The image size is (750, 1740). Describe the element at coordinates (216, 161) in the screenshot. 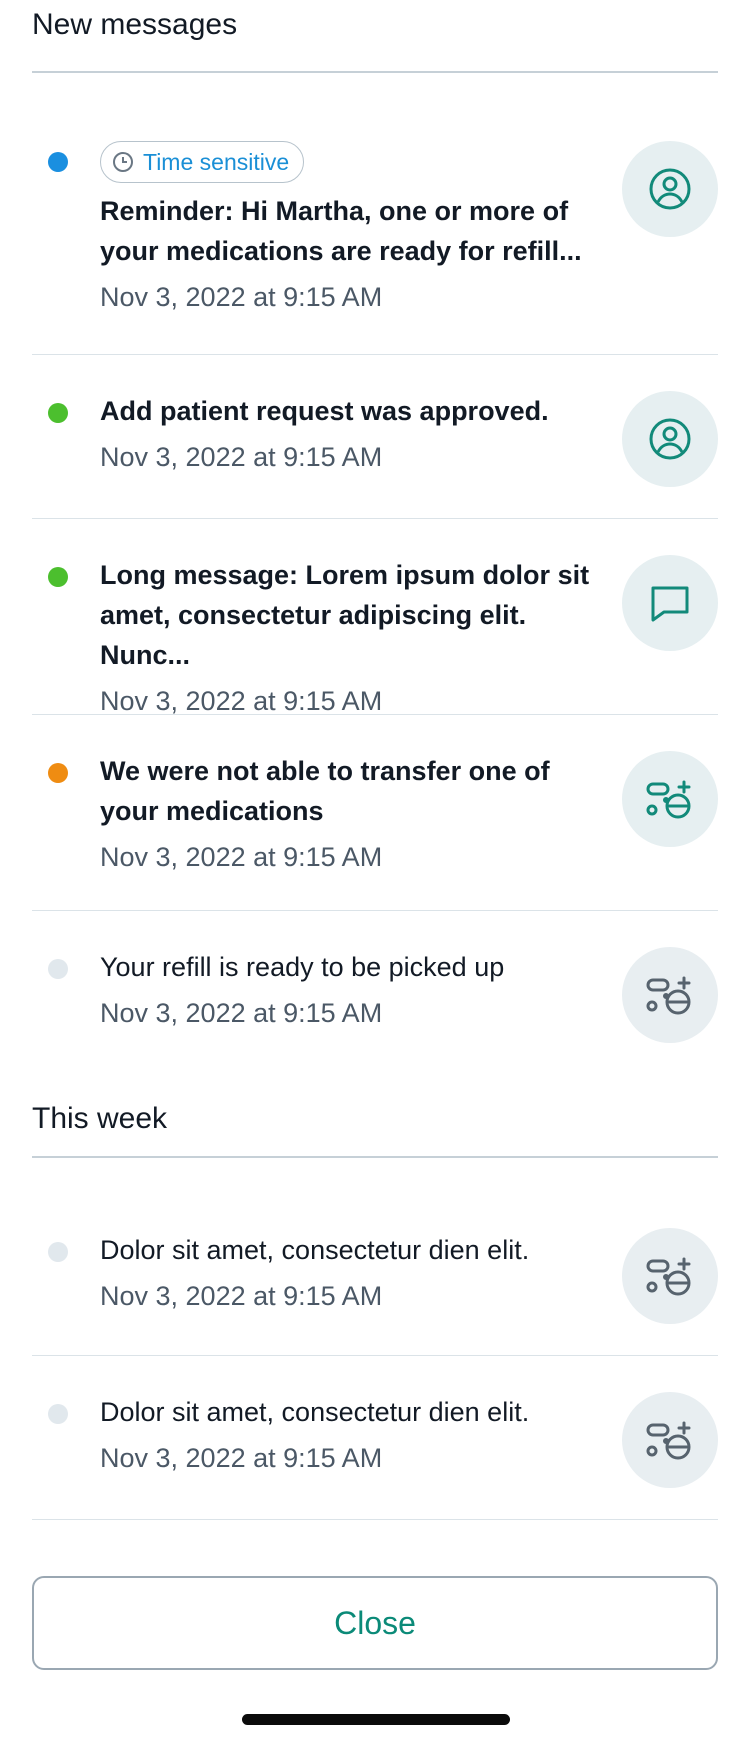

I see `time-sensitive-label: Time sensitive` at that location.